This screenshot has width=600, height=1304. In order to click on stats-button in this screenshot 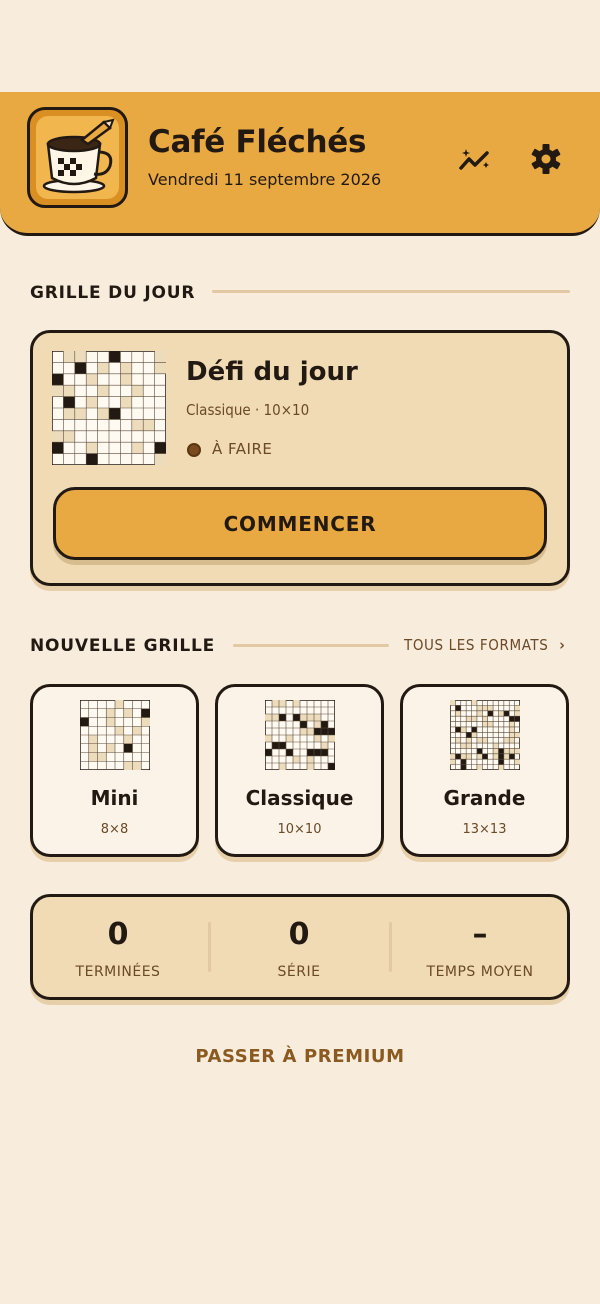, I will do `click(475, 159)`.